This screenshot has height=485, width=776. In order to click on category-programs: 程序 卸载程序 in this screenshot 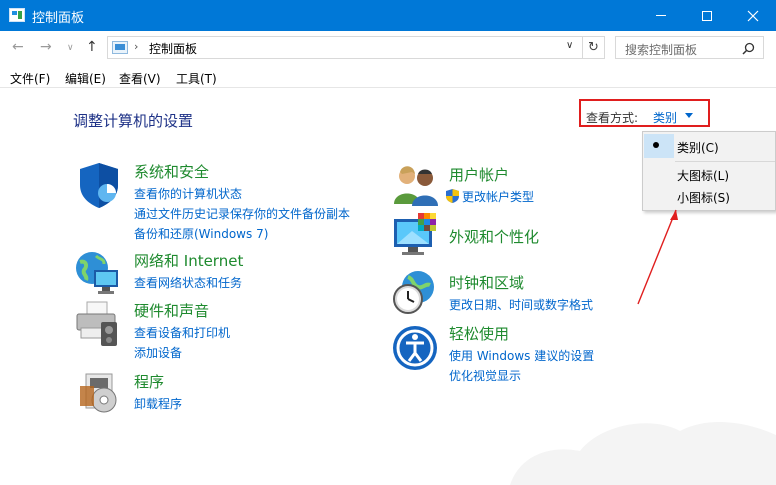, I will do `click(158, 391)`.